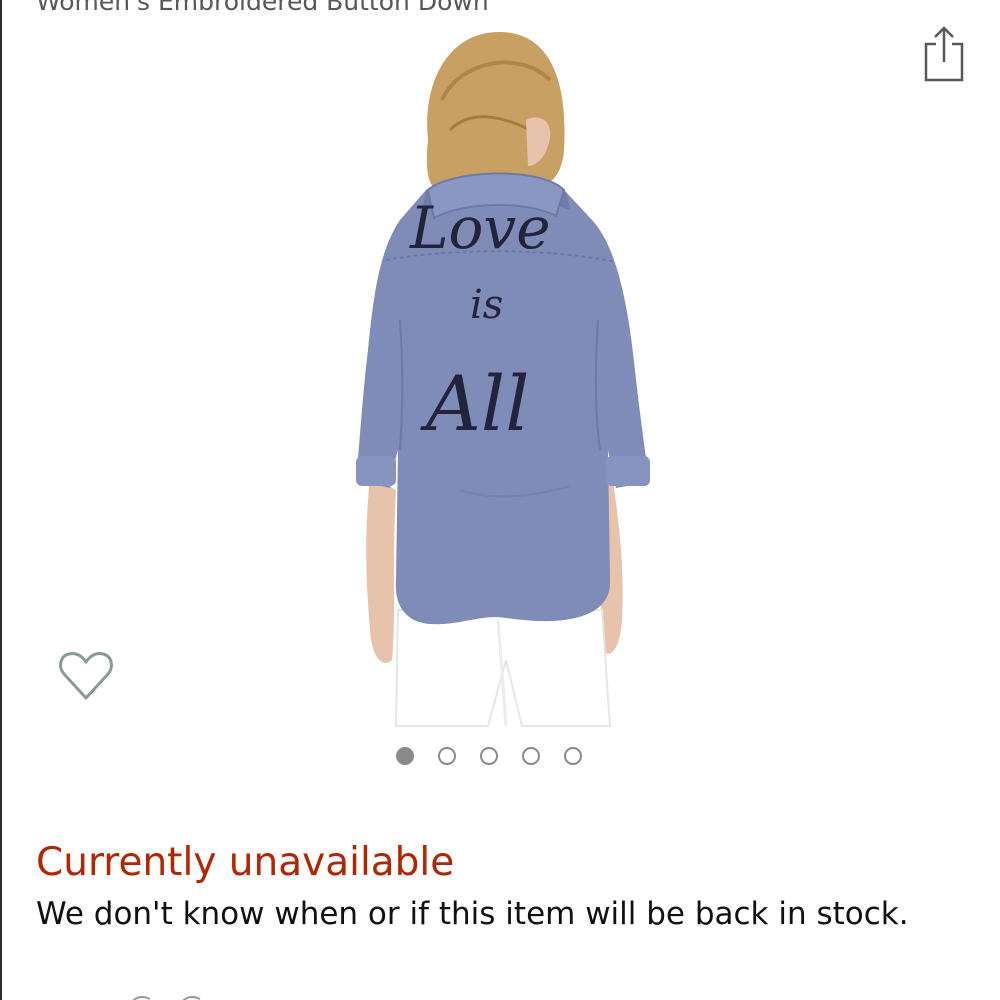 This screenshot has width=1000, height=1000. I want to click on image-carousel-indicator, so click(489, 759).